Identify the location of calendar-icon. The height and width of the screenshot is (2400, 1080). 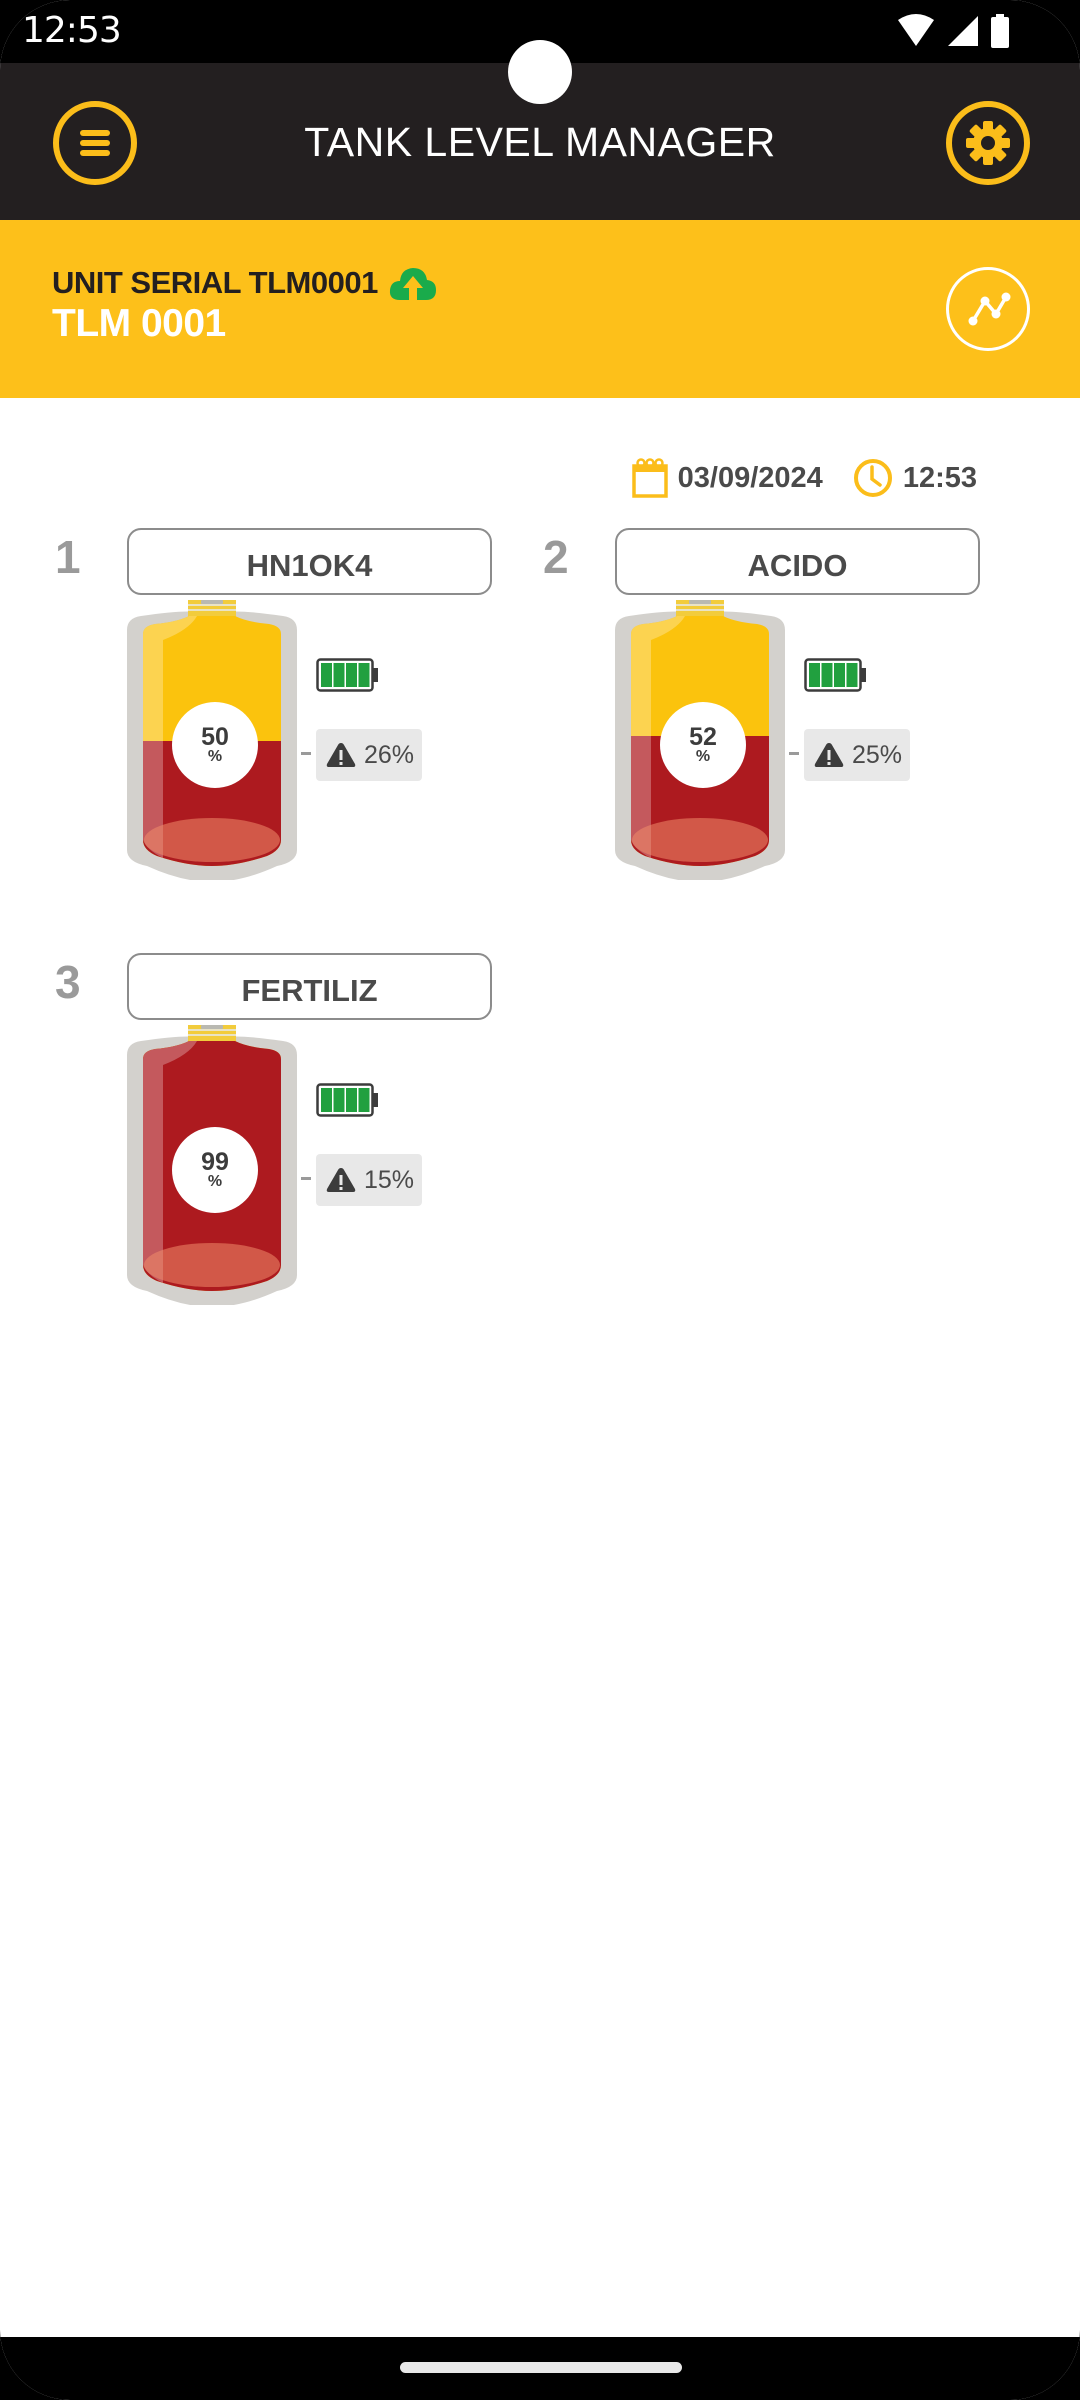
(649, 478).